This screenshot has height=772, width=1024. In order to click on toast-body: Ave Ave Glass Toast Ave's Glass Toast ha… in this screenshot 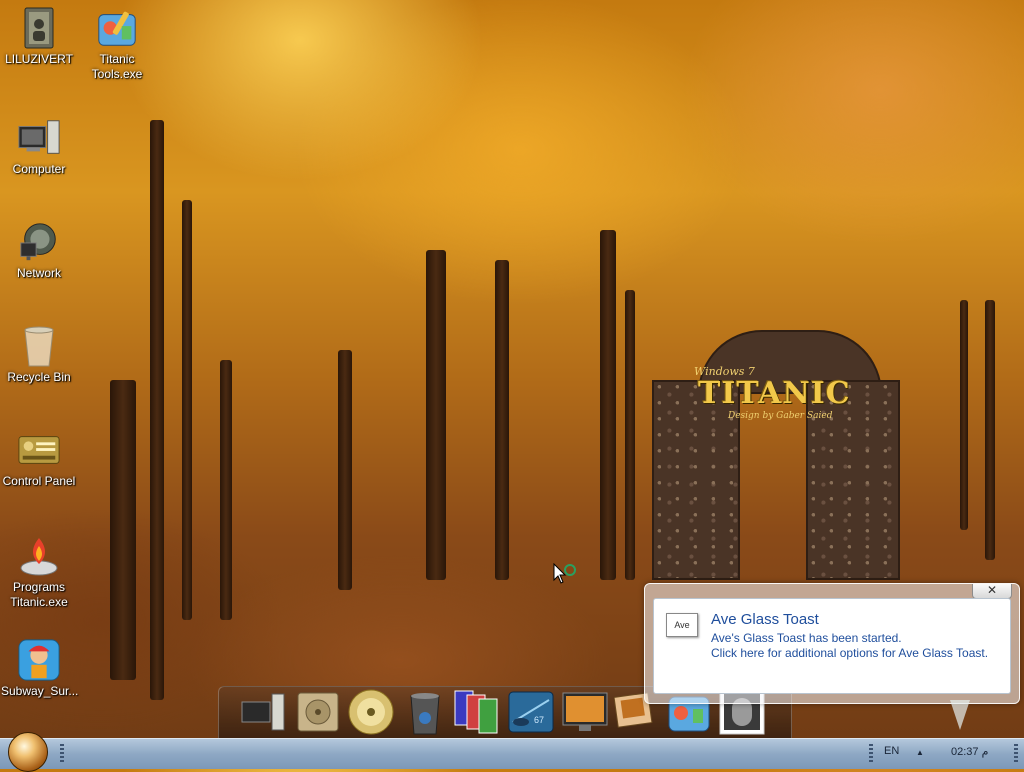, I will do `click(832, 646)`.